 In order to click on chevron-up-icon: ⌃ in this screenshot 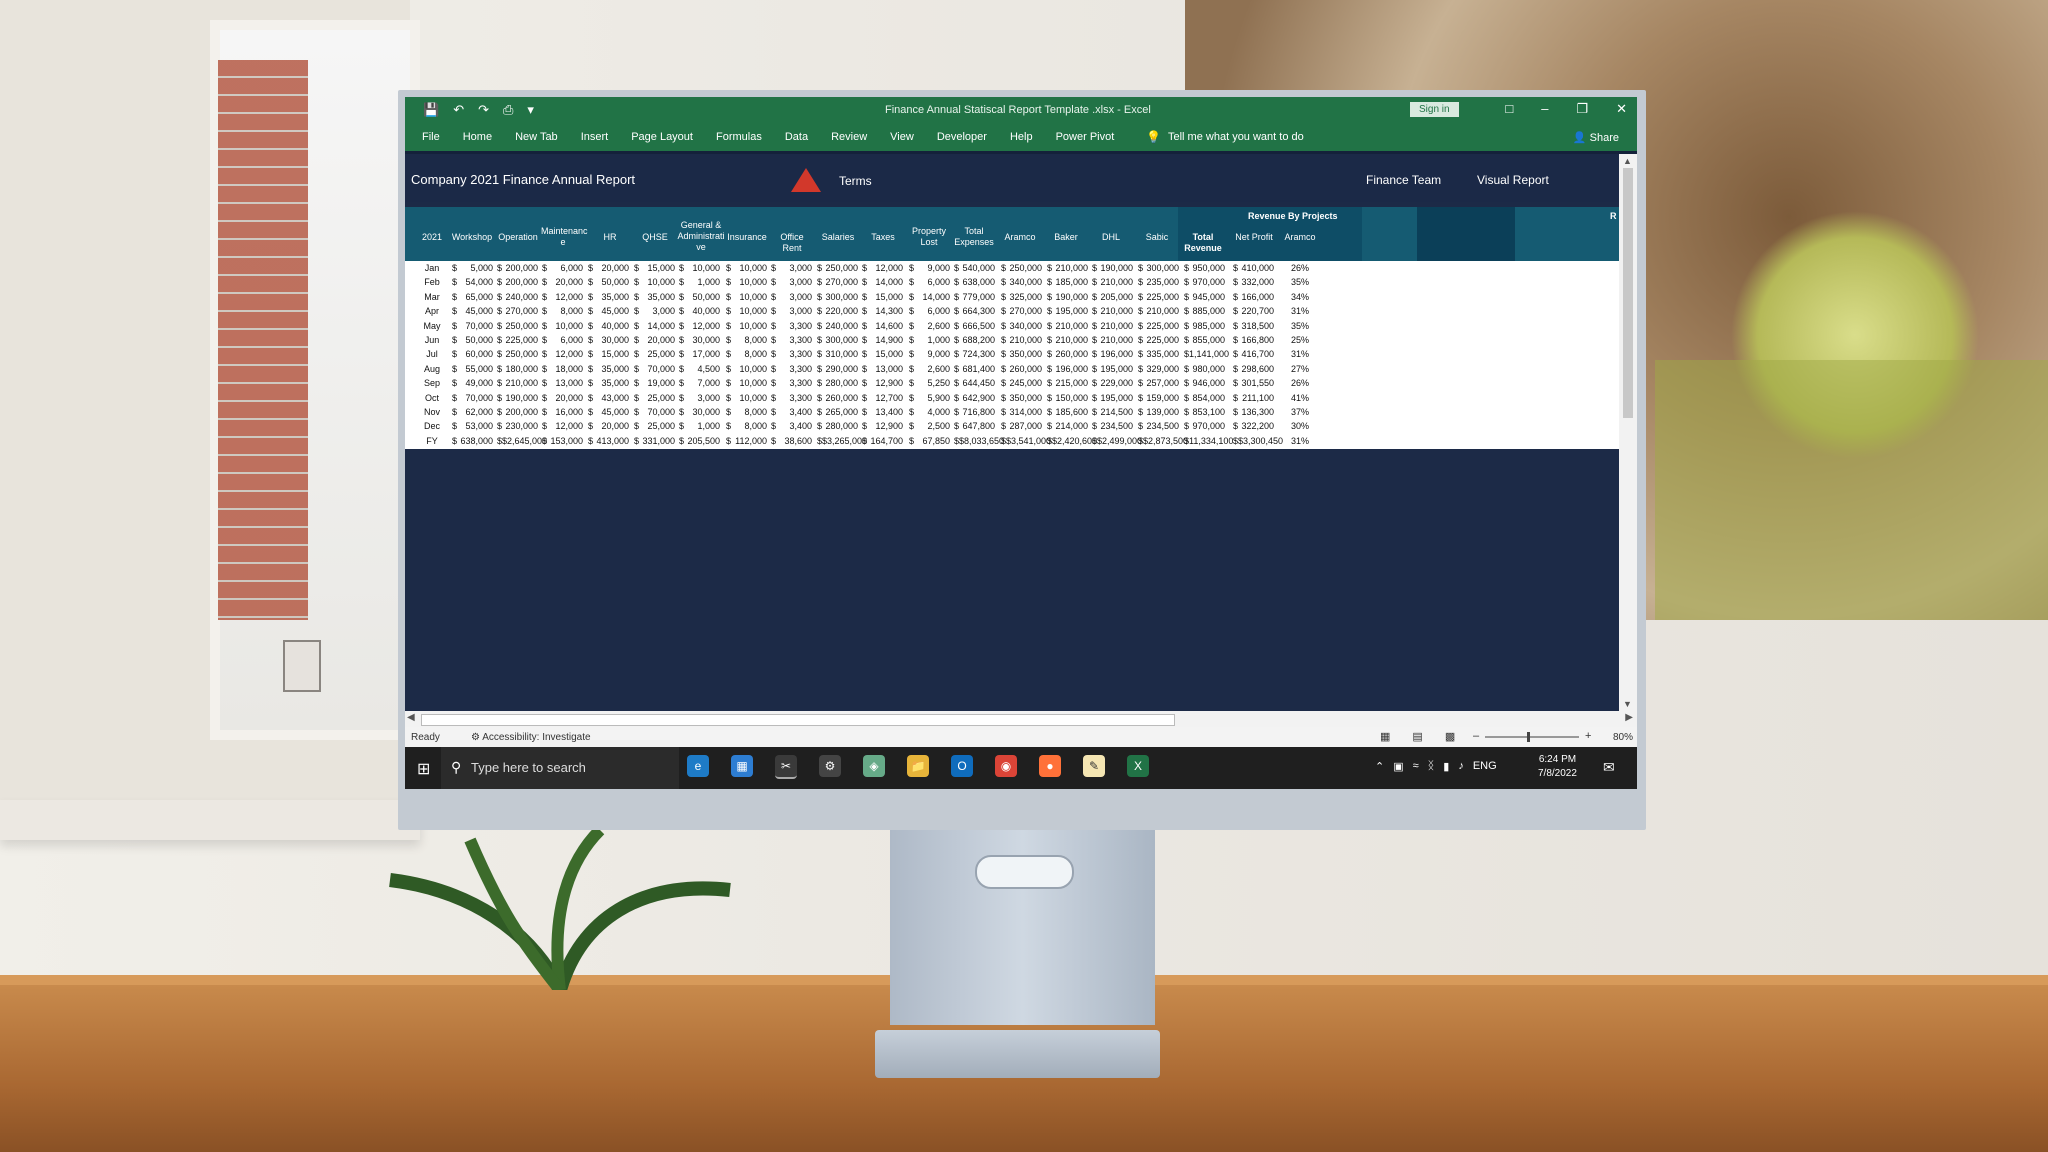, I will do `click(1379, 766)`.